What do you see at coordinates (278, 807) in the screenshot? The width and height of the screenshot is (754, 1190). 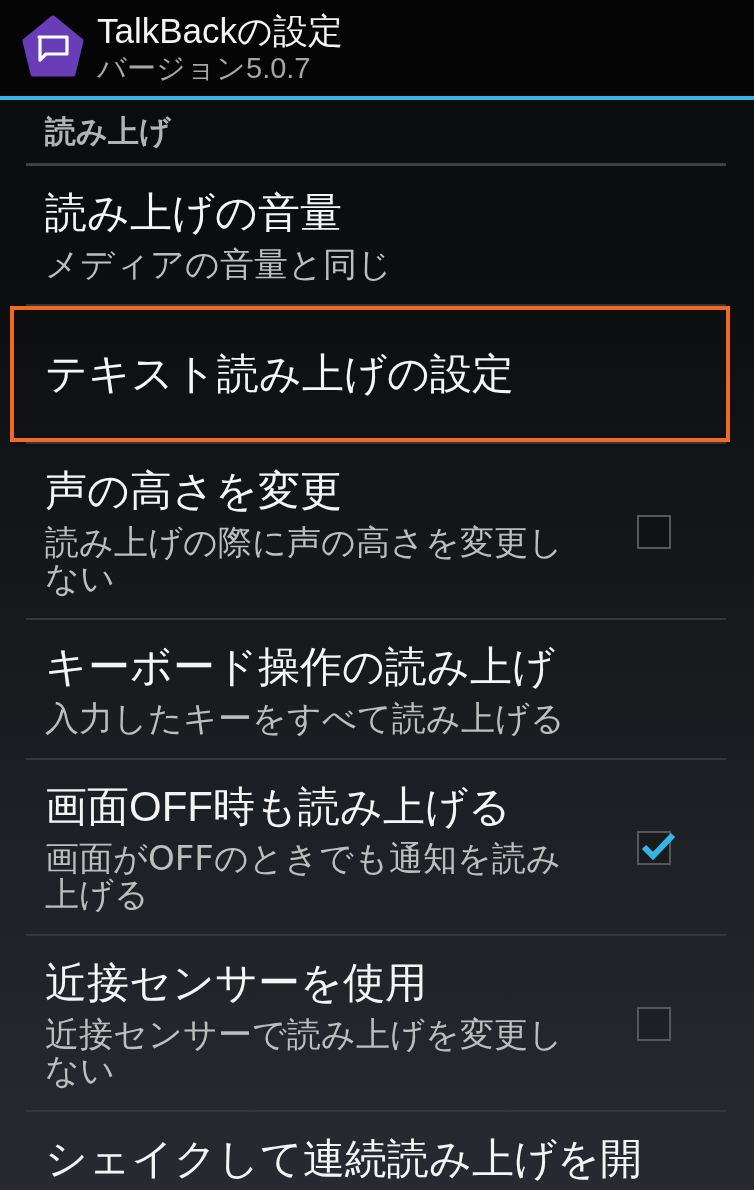 I see `item-title: 画面OFF時も読み上げる` at bounding box center [278, 807].